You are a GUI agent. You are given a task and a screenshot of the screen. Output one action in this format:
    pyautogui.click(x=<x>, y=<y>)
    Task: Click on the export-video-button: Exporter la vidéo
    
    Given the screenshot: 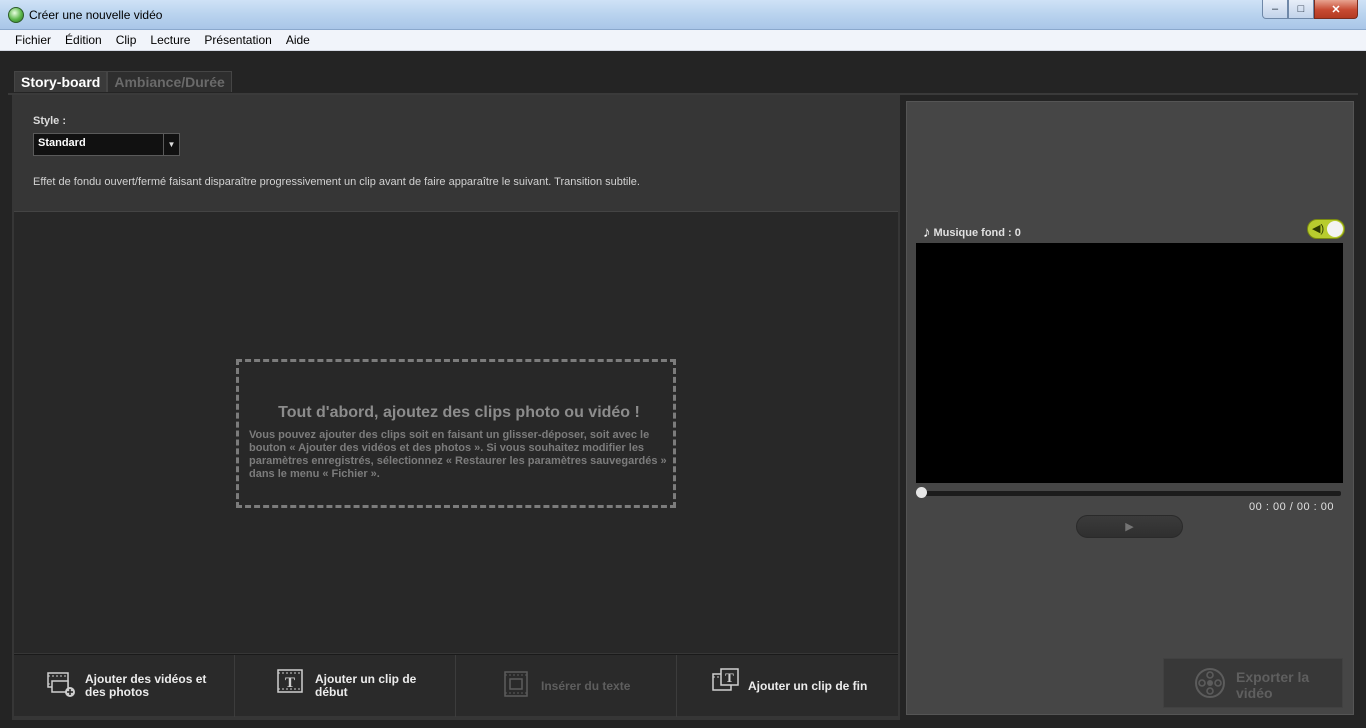 What is the action you would take?
    pyautogui.click(x=1253, y=683)
    